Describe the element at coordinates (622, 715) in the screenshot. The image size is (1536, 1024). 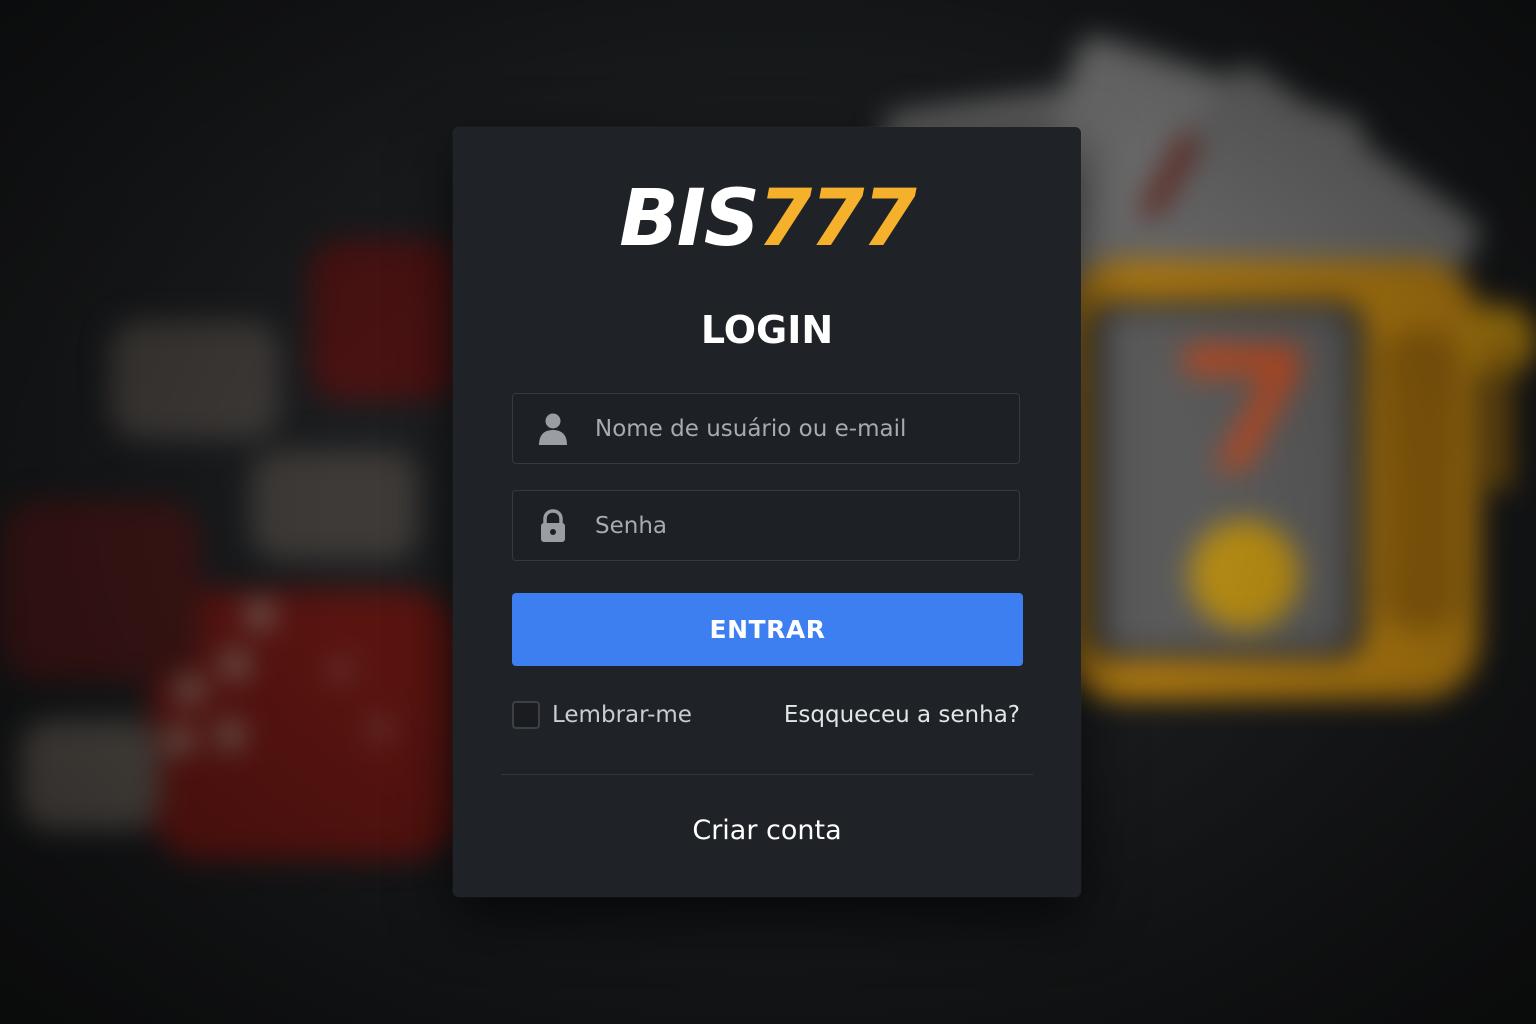
I see `remember-me-label: Lembrar-me` at that location.